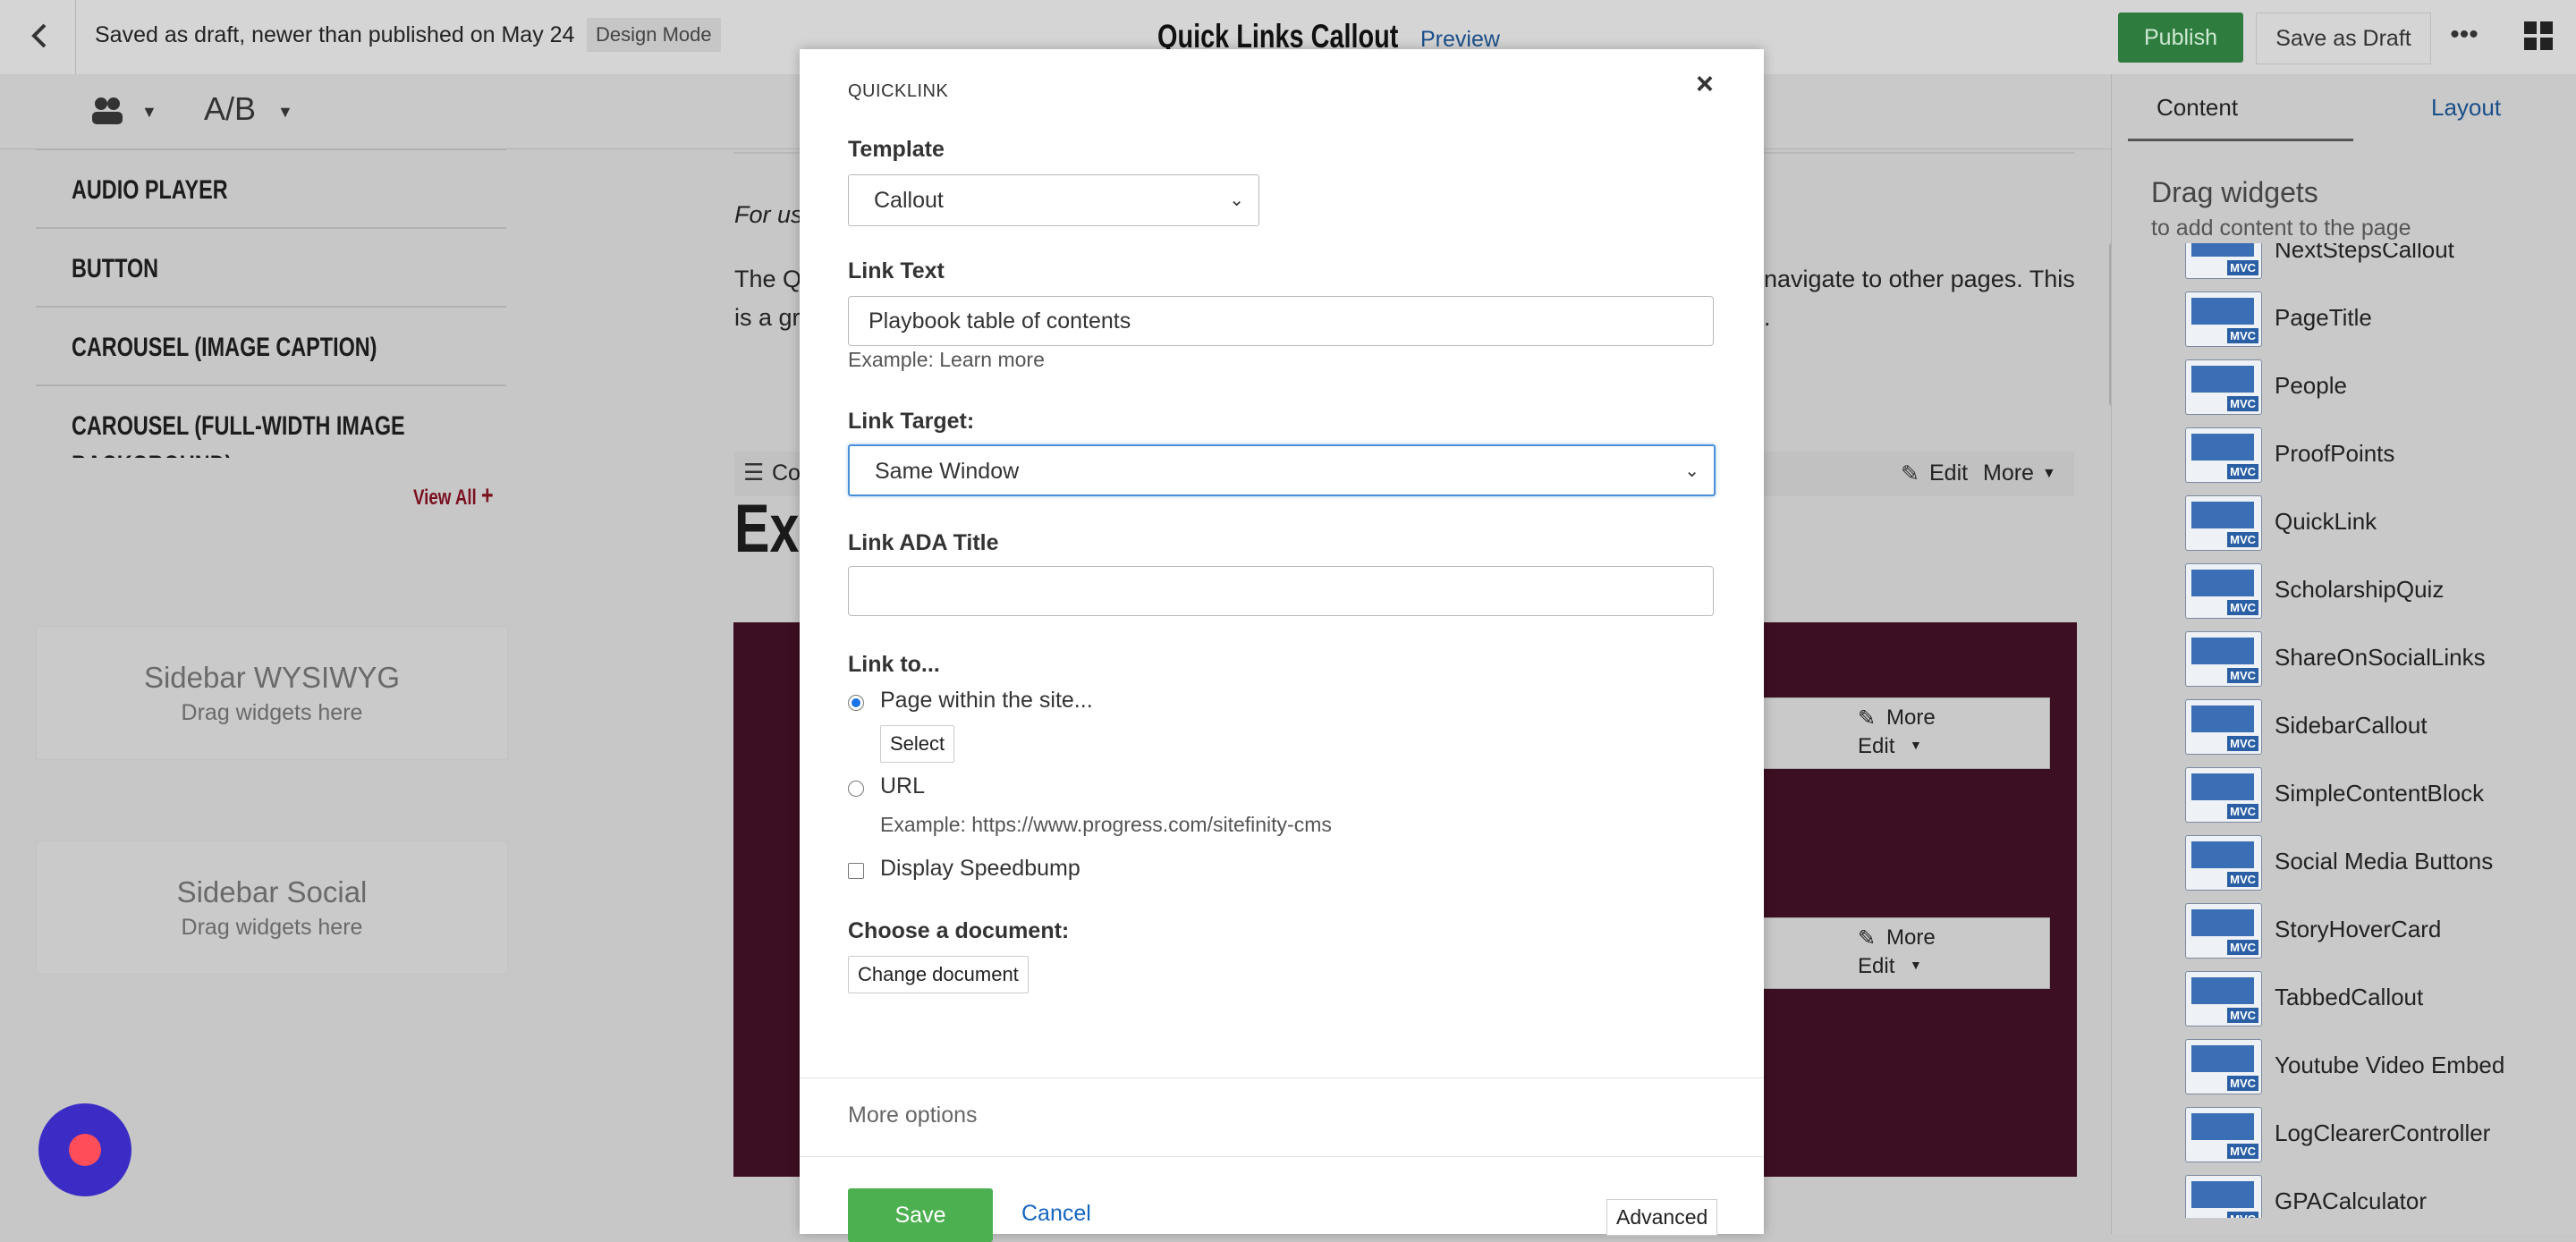 This screenshot has height=1242, width=2576. Describe the element at coordinates (272, 908) in the screenshot. I see `drop-zone-sidebar-social: Sidebar Social Drag widgets here` at that location.